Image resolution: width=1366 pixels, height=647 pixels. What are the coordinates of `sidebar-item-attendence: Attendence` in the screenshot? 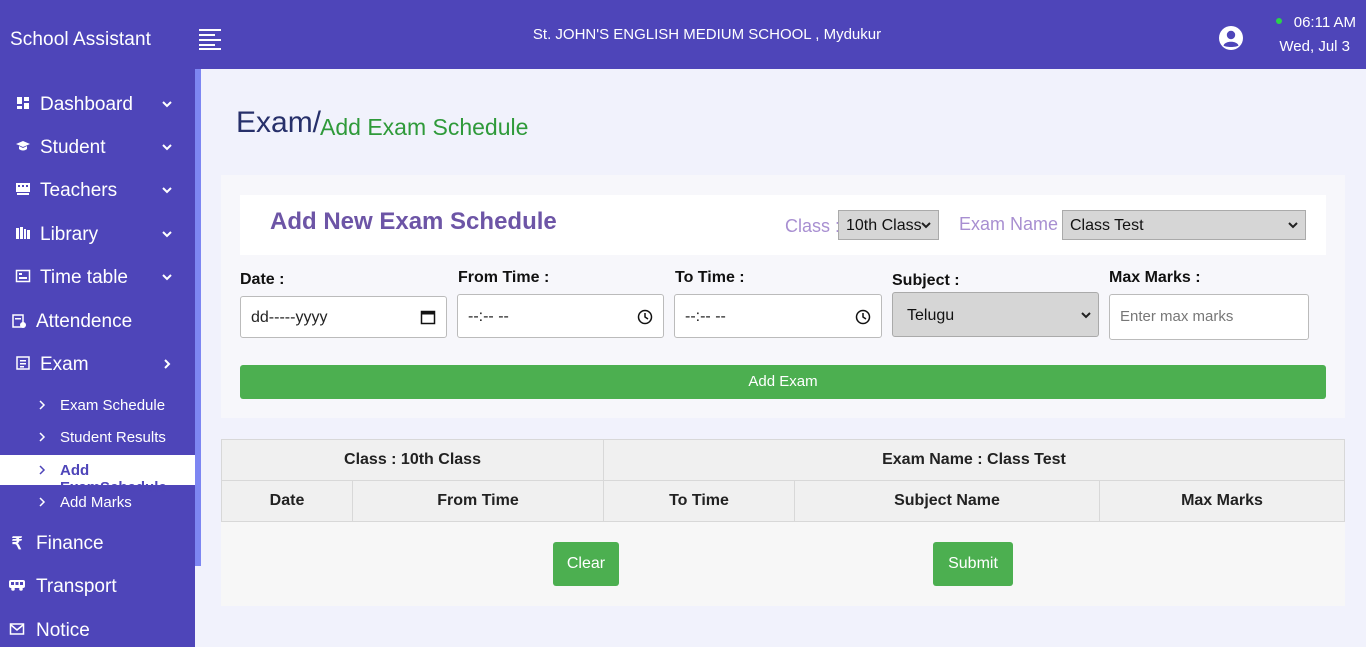 It's located at (97, 322).